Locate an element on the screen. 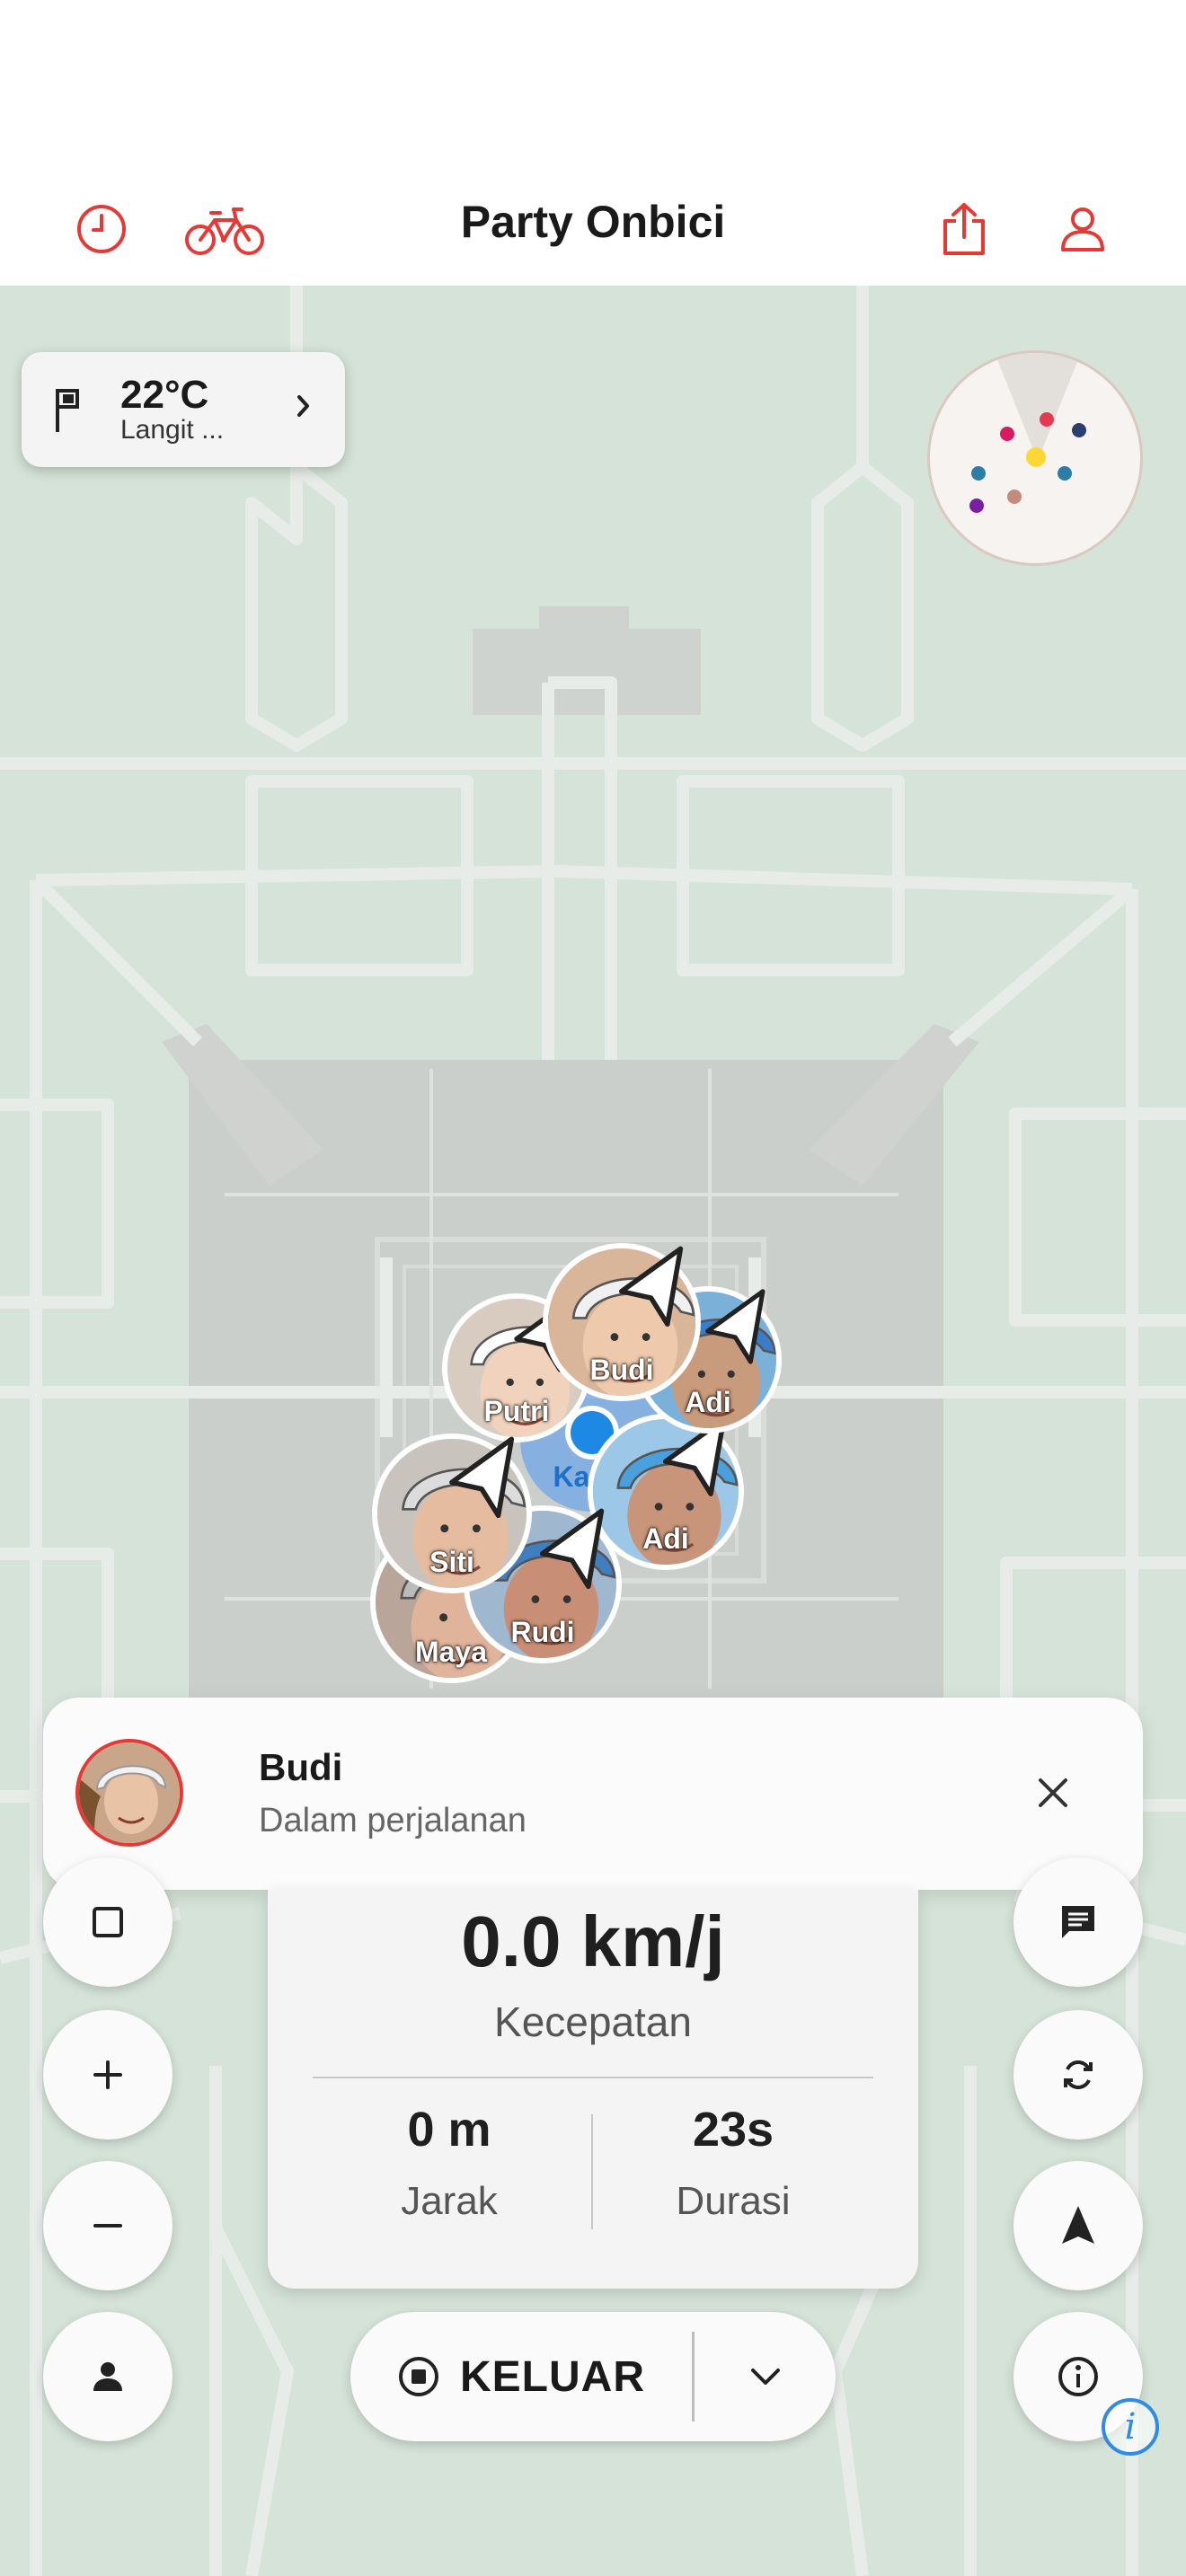 The image size is (1186, 2576). chat-icon is located at coordinates (1078, 1922).